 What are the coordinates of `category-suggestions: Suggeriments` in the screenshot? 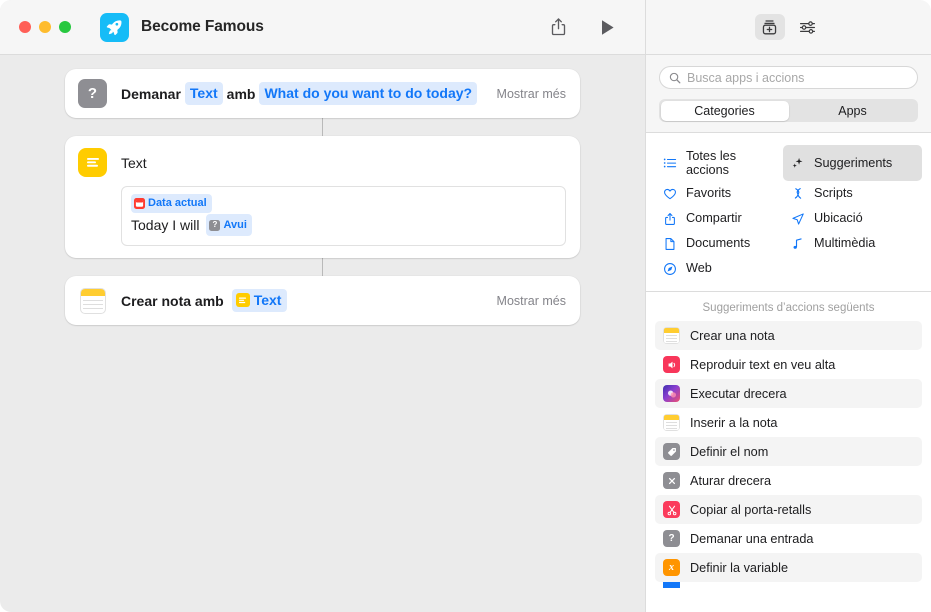 It's located at (852, 163).